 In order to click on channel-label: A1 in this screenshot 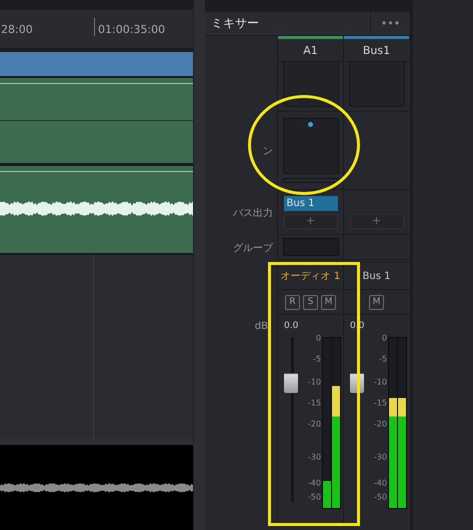, I will do `click(310, 50)`.